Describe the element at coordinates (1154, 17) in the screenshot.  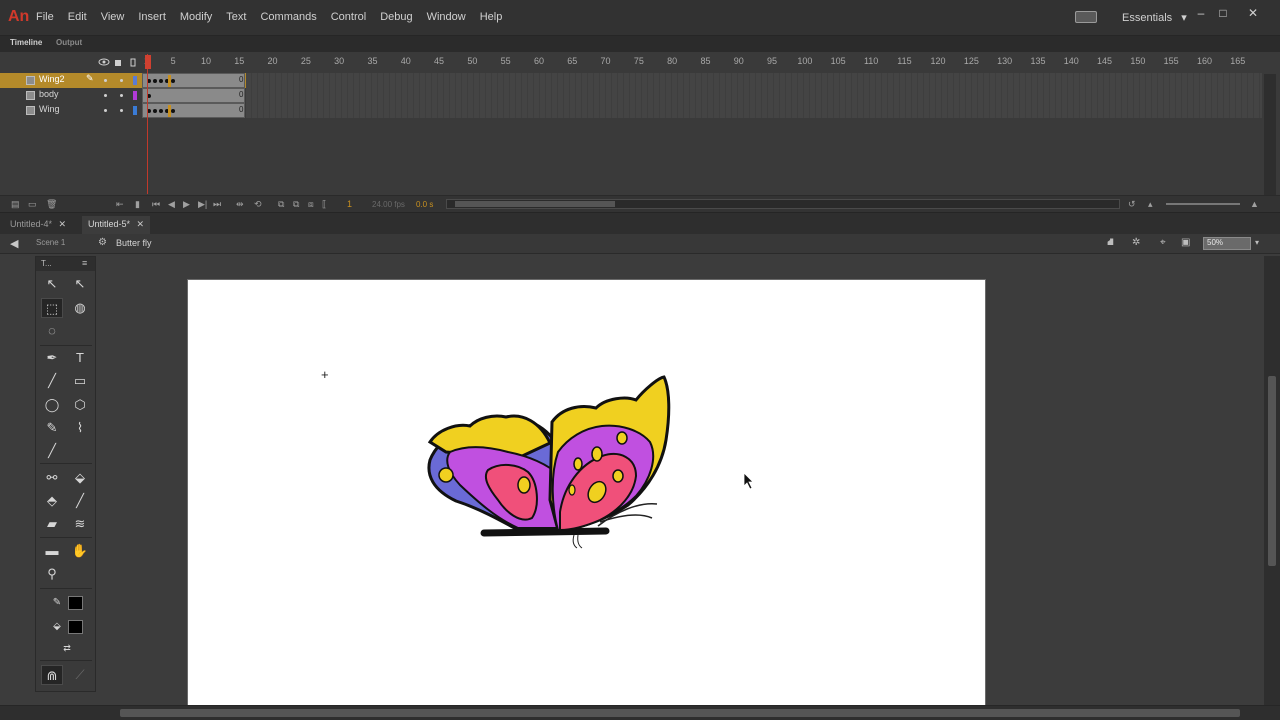
I see `workspace-switcher: Essentials ▾` at that location.